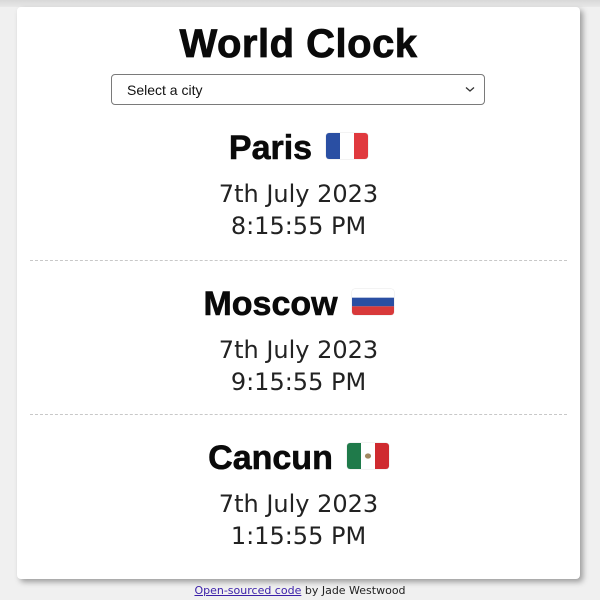 This screenshot has height=600, width=600. Describe the element at coordinates (298, 226) in the screenshot. I see `clock-time: 8:15:55 PM` at that location.